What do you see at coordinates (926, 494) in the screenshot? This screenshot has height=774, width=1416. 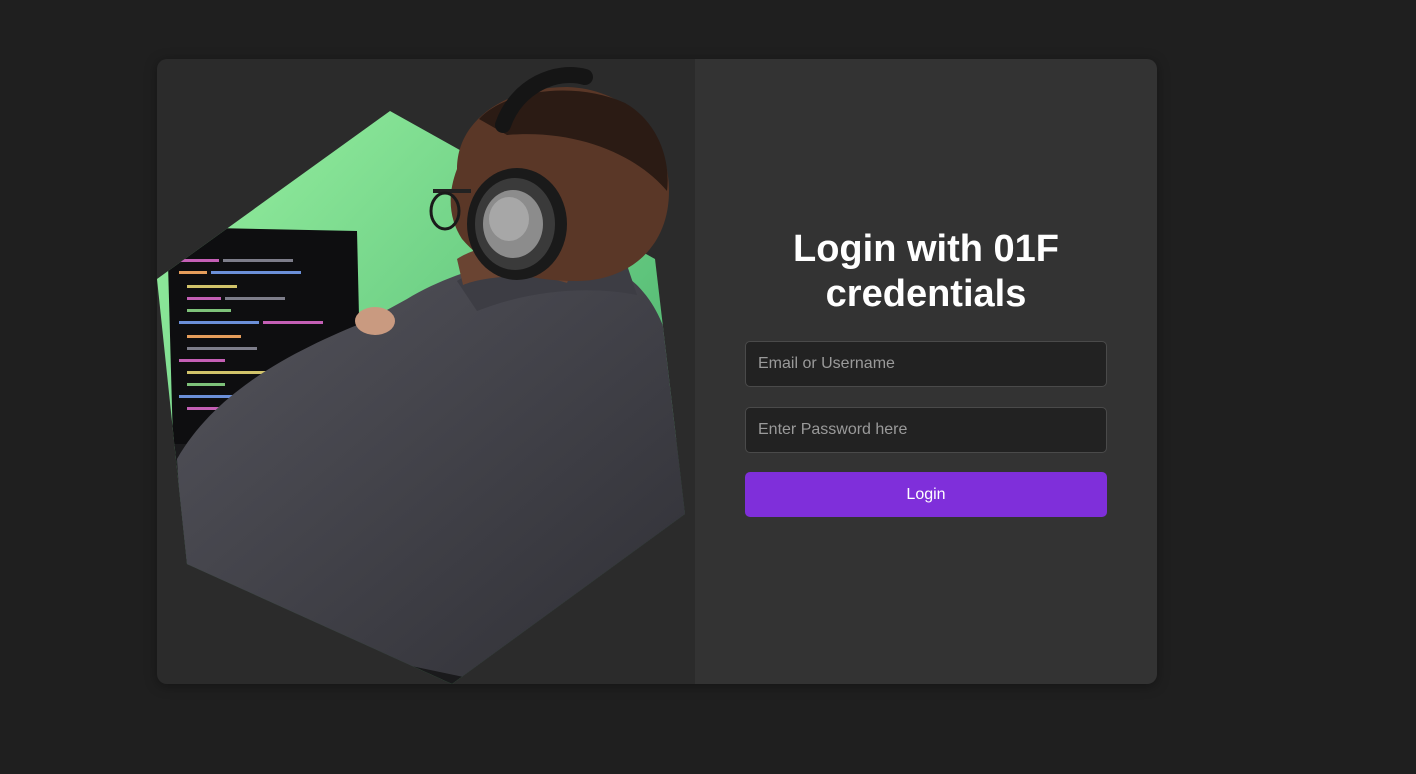 I see `login-button: Login` at bounding box center [926, 494].